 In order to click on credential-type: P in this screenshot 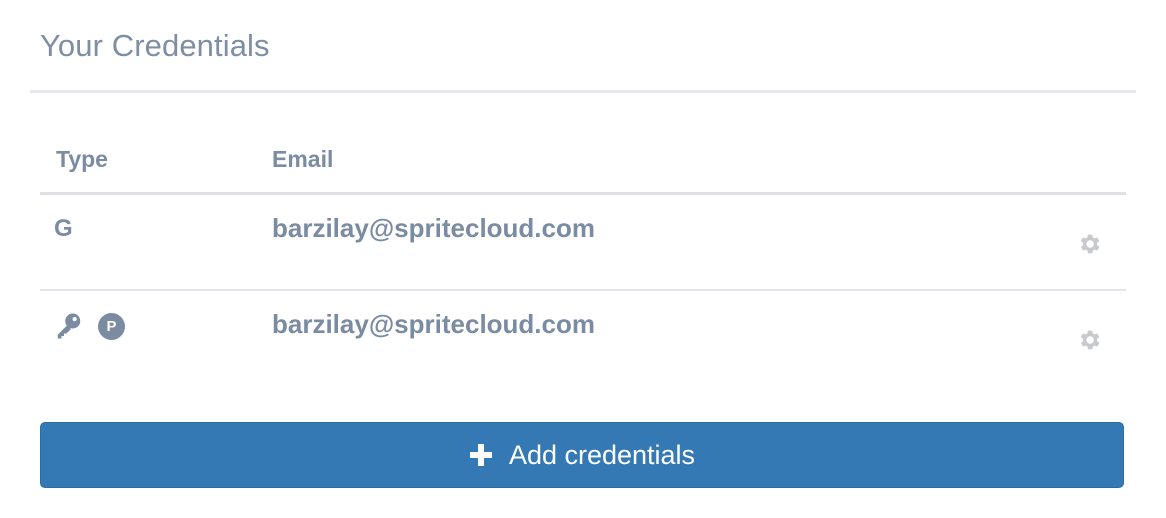, I will do `click(89, 326)`.